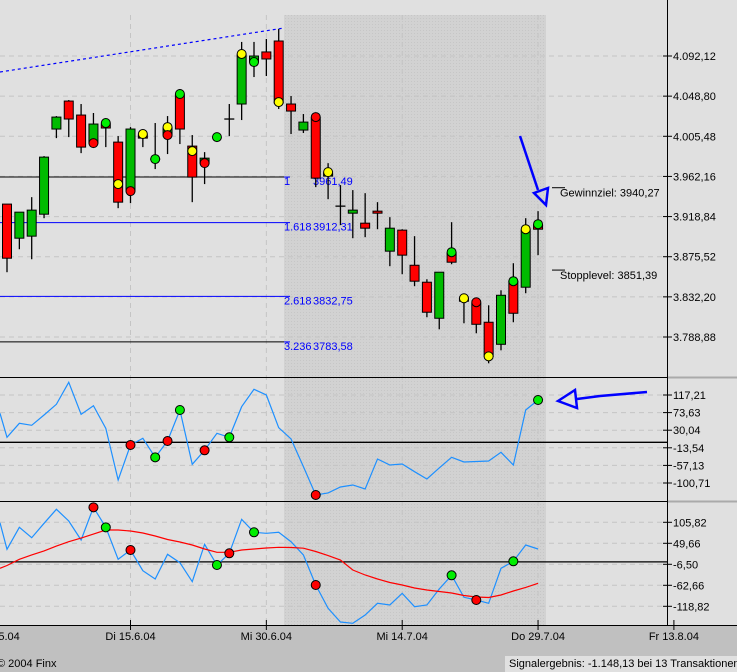  Describe the element at coordinates (298, 347) in the screenshot. I see `fib-ratio: 3.236` at that location.